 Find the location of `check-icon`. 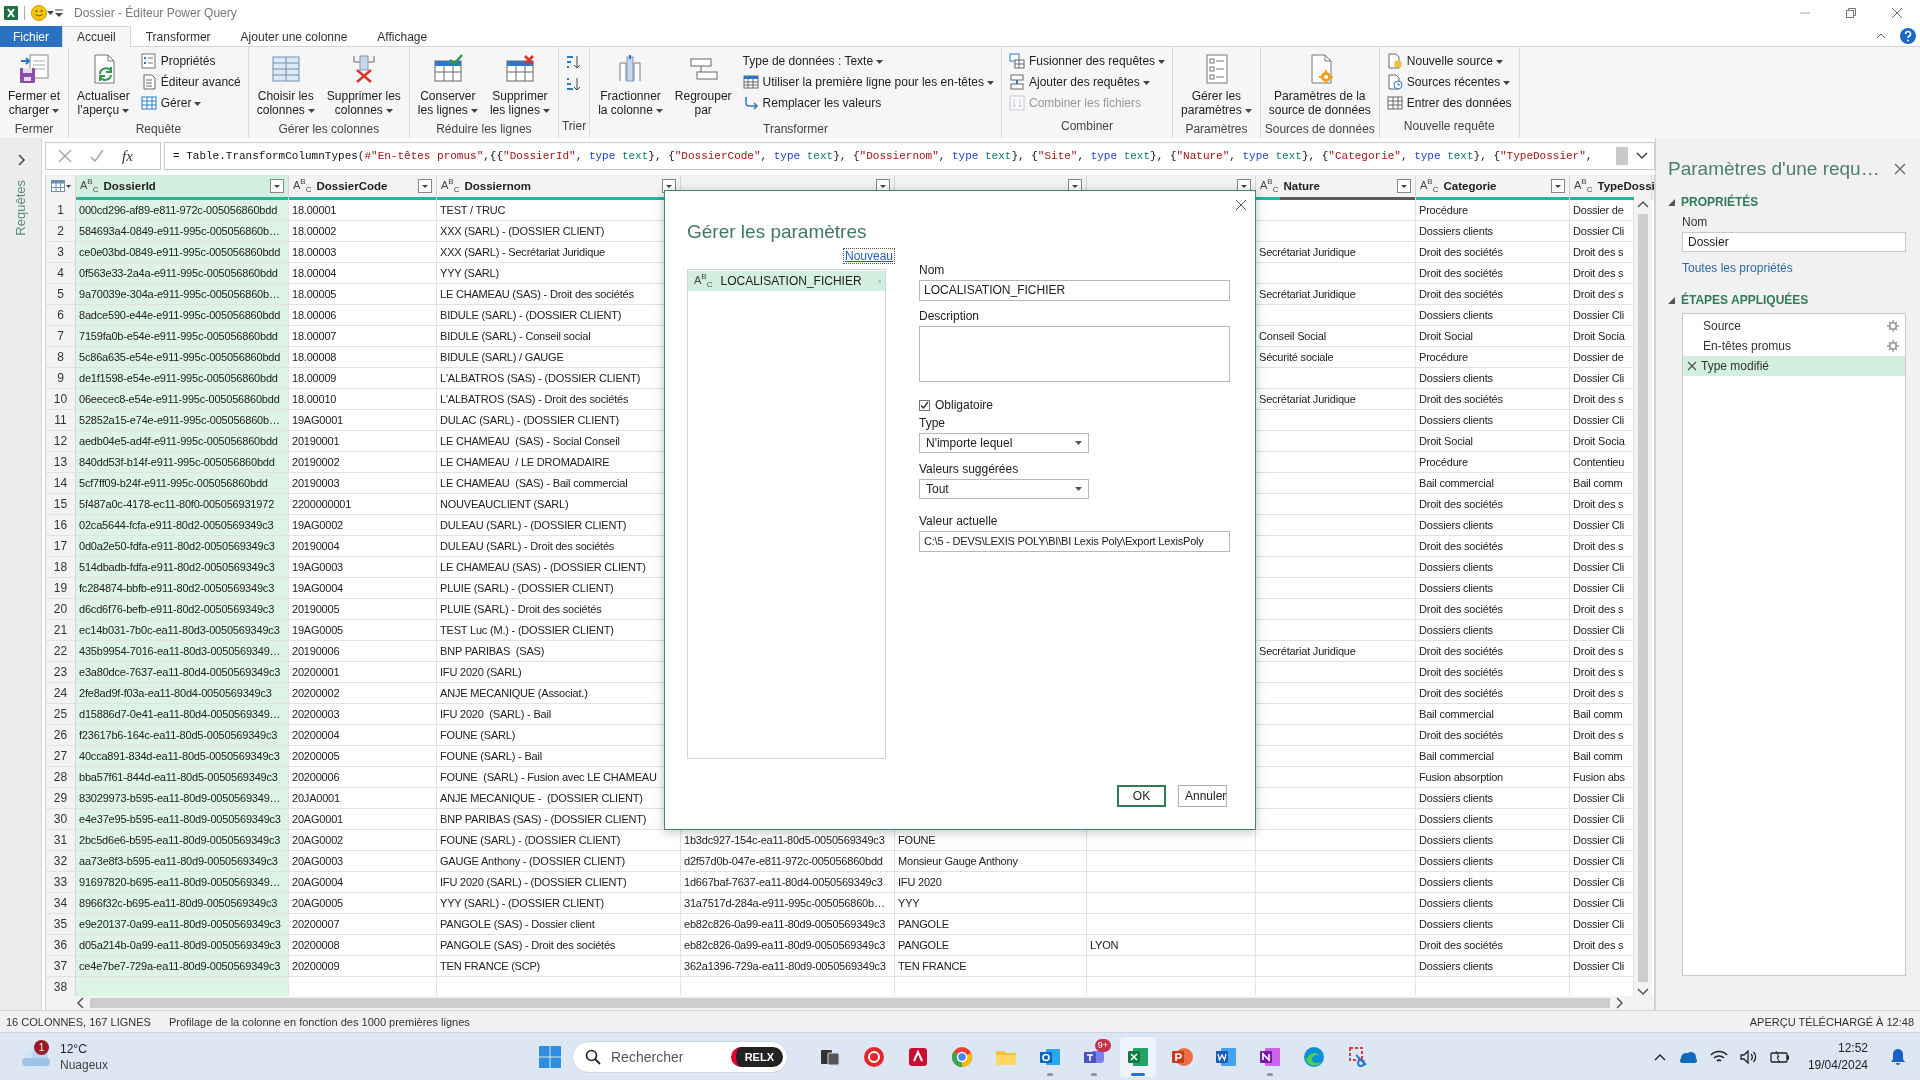

check-icon is located at coordinates (97, 156).